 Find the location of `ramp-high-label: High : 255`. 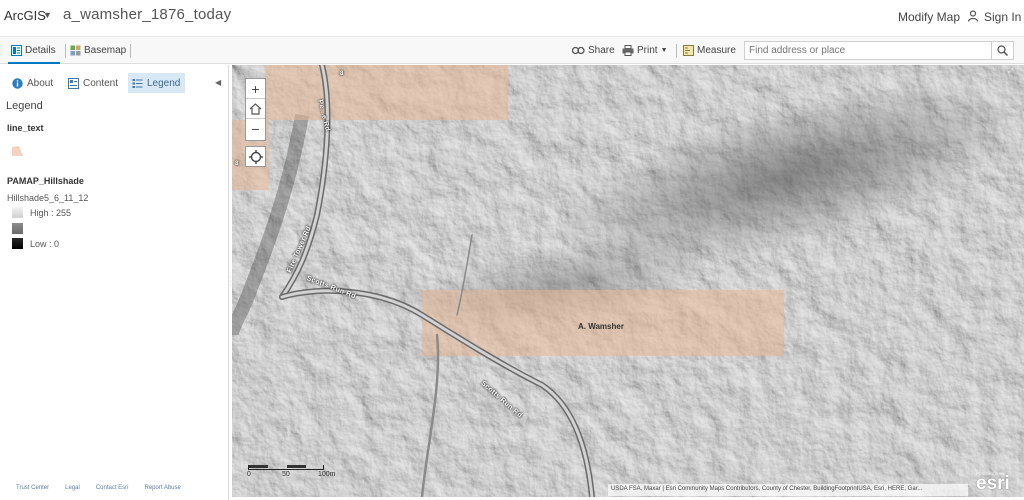

ramp-high-label: High : 255 is located at coordinates (51, 213).